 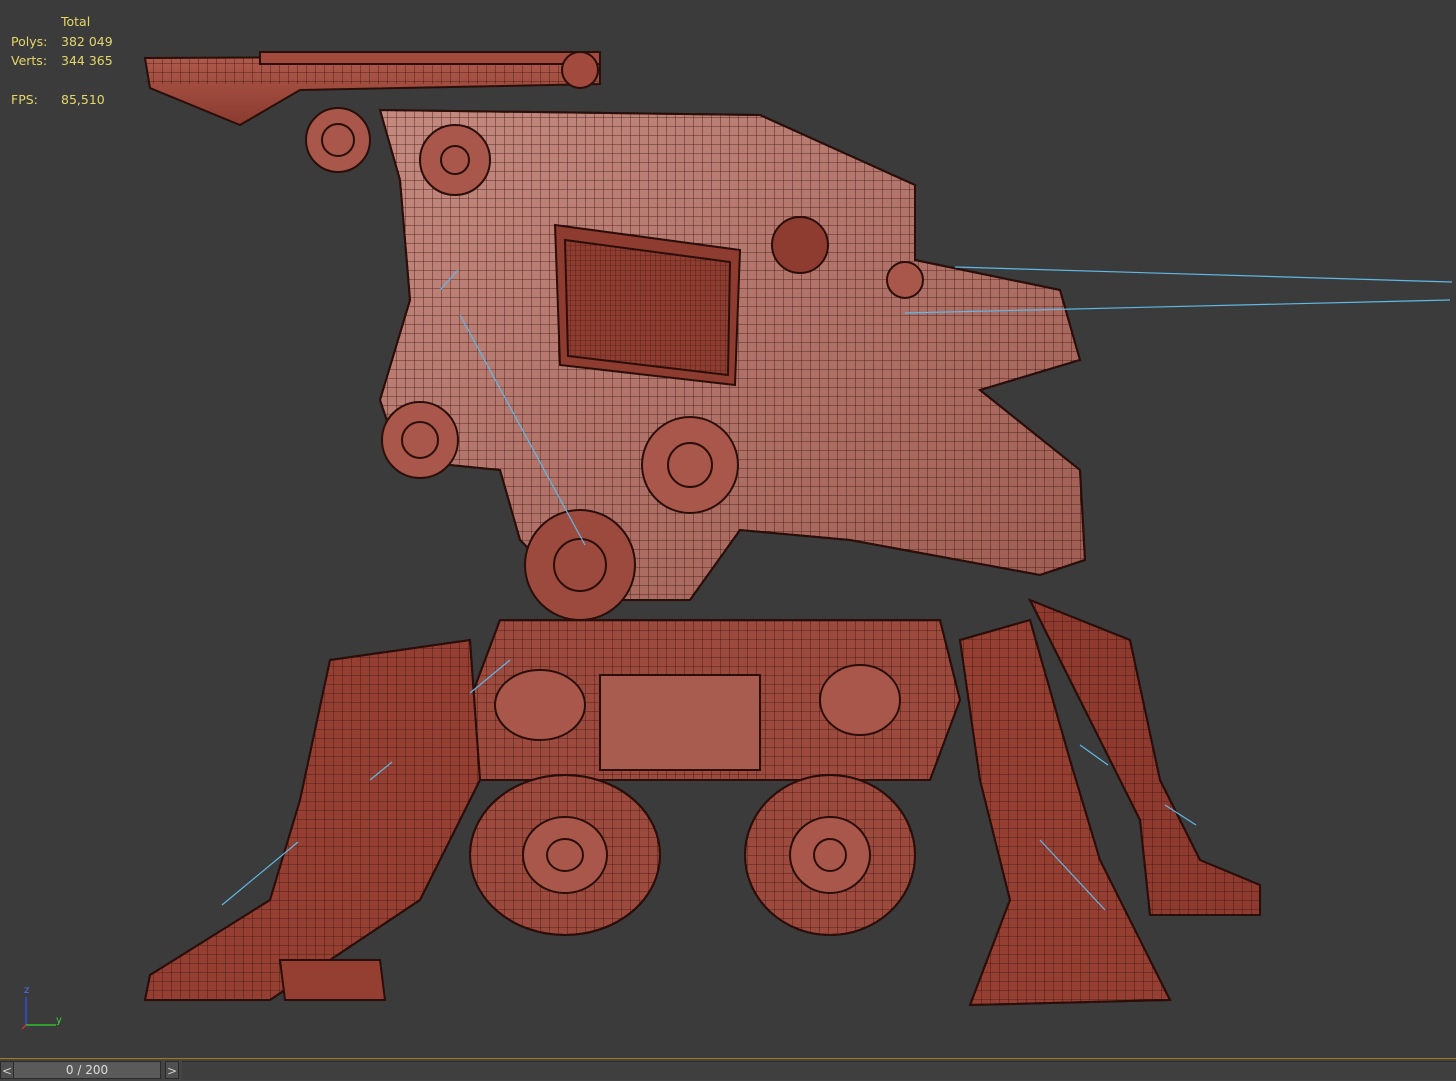 I want to click on time-slider-bar: < 0 / 200 >, so click(x=728, y=1069).